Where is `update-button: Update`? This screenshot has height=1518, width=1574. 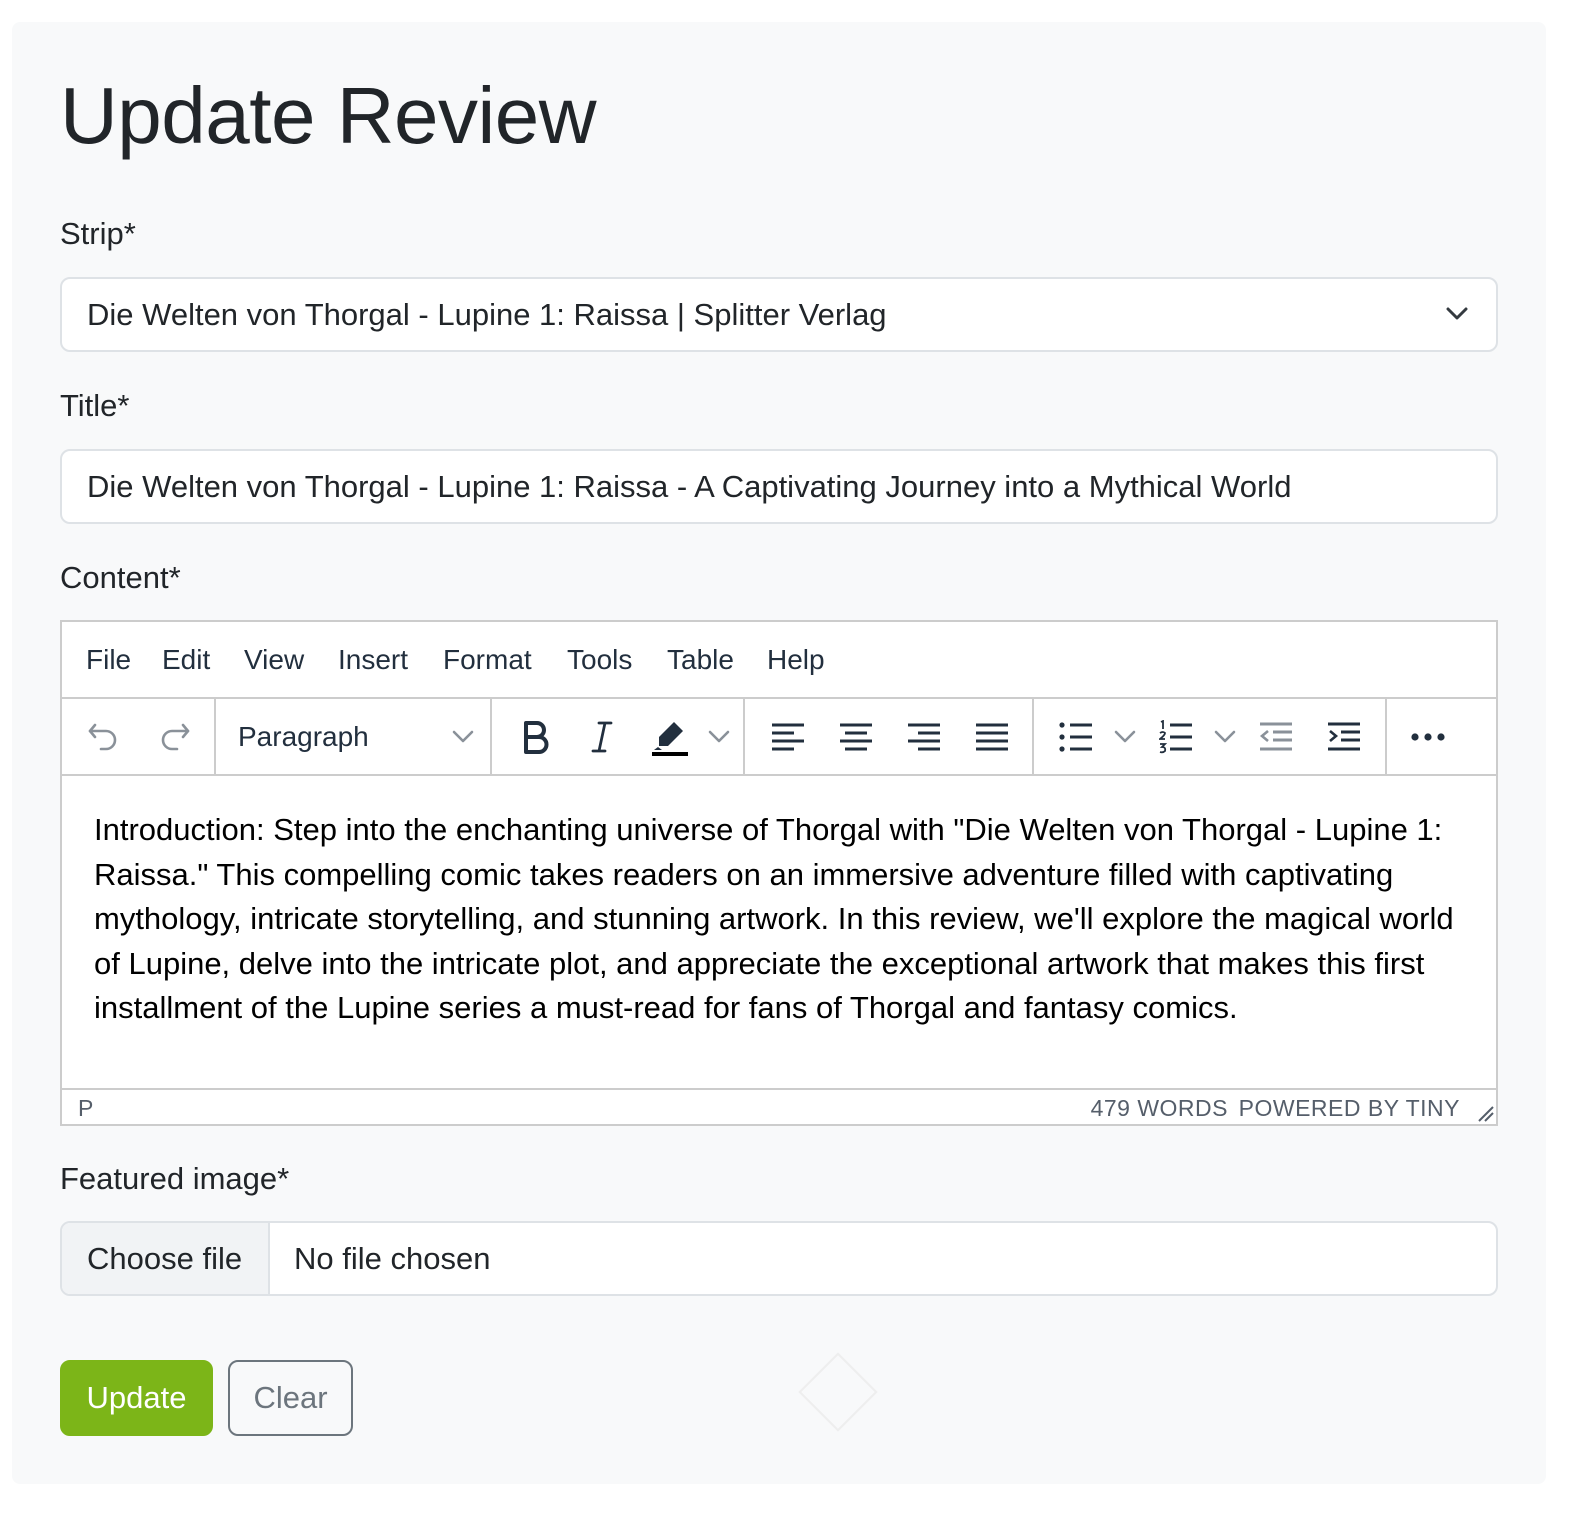
update-button: Update is located at coordinates (136, 1398).